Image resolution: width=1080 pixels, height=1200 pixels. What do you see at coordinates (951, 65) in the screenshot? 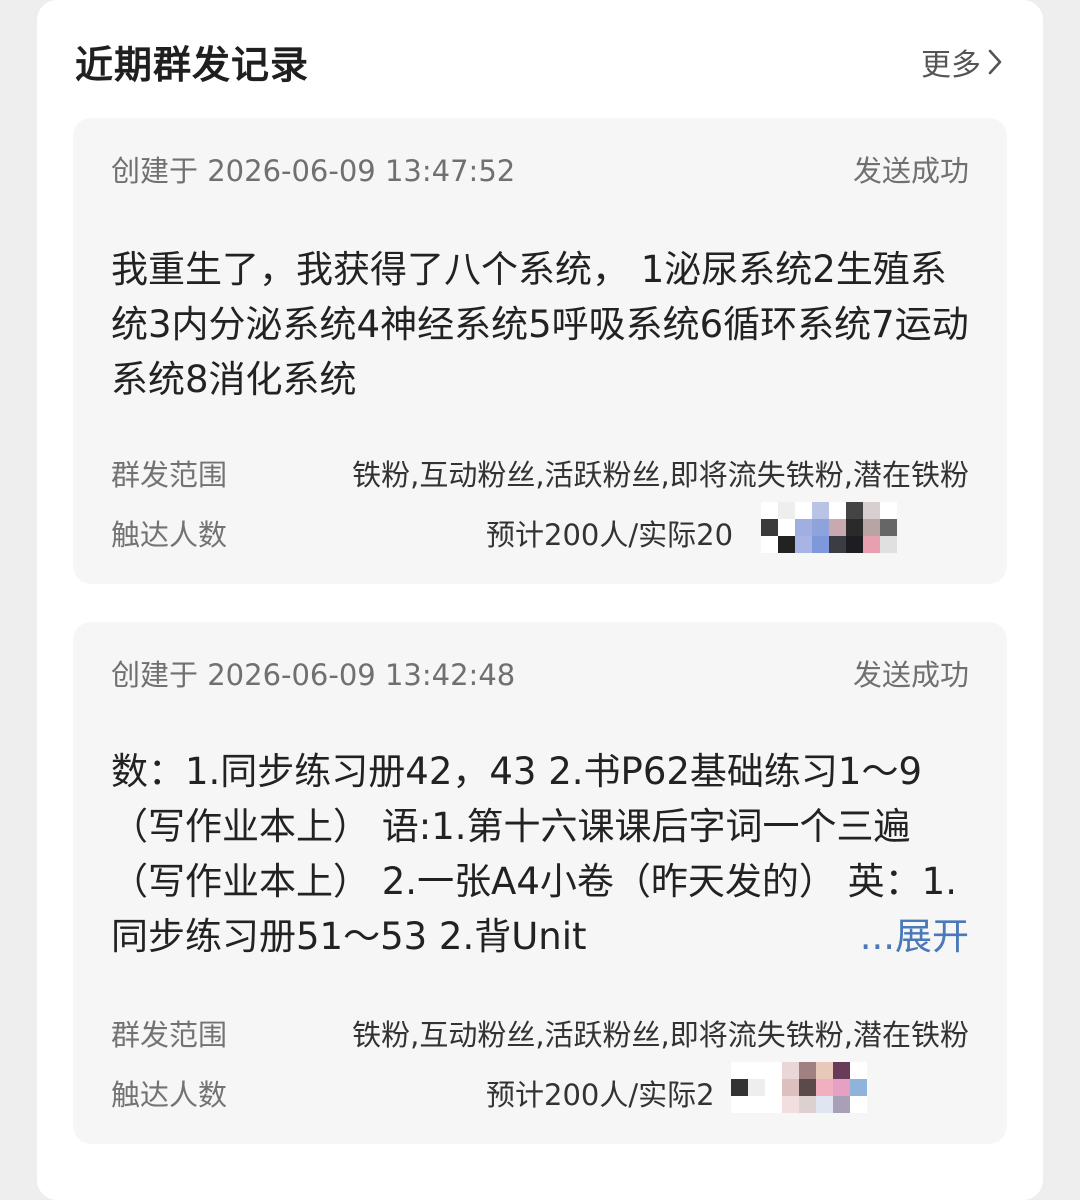
I see `more-label: 更多` at bounding box center [951, 65].